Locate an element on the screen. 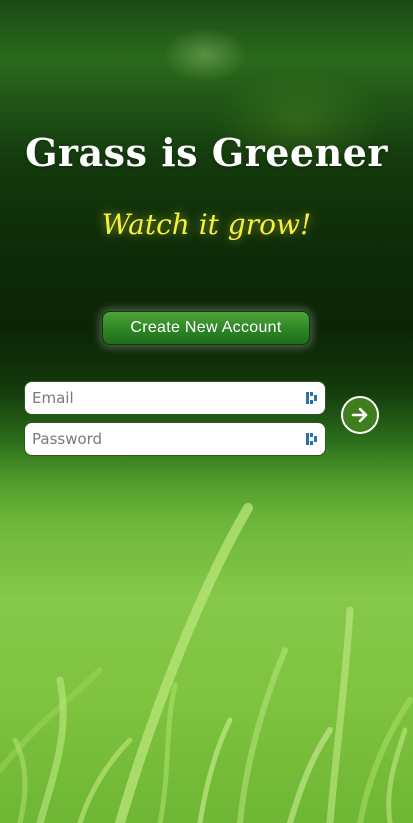 This screenshot has height=823, width=413. email-field-container is located at coordinates (175, 398).